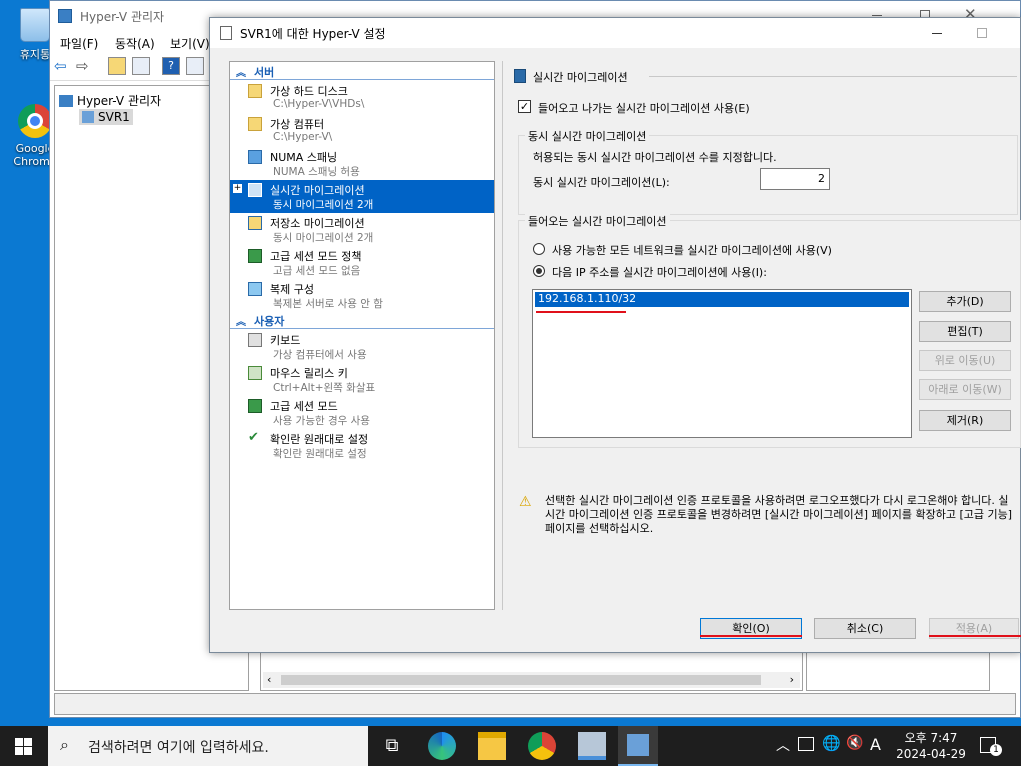 This screenshot has height=766, width=1021. Describe the element at coordinates (35, 121) in the screenshot. I see `chrome-icon` at that location.